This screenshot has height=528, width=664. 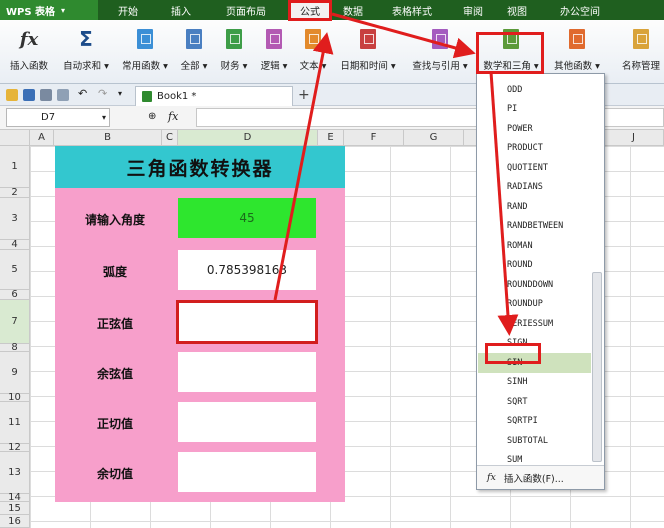 What do you see at coordinates (374, 138) in the screenshot?
I see `column-header: F` at bounding box center [374, 138].